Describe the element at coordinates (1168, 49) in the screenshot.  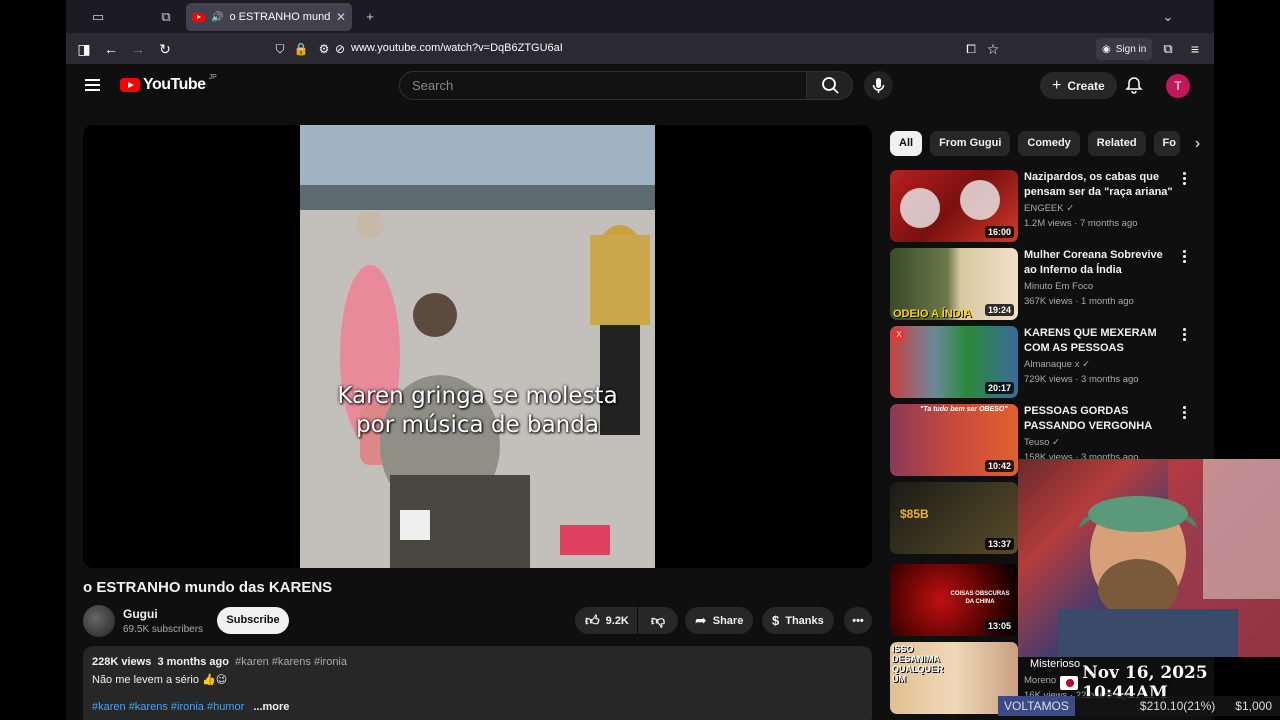
I see `extensions-icon: ⧉` at that location.